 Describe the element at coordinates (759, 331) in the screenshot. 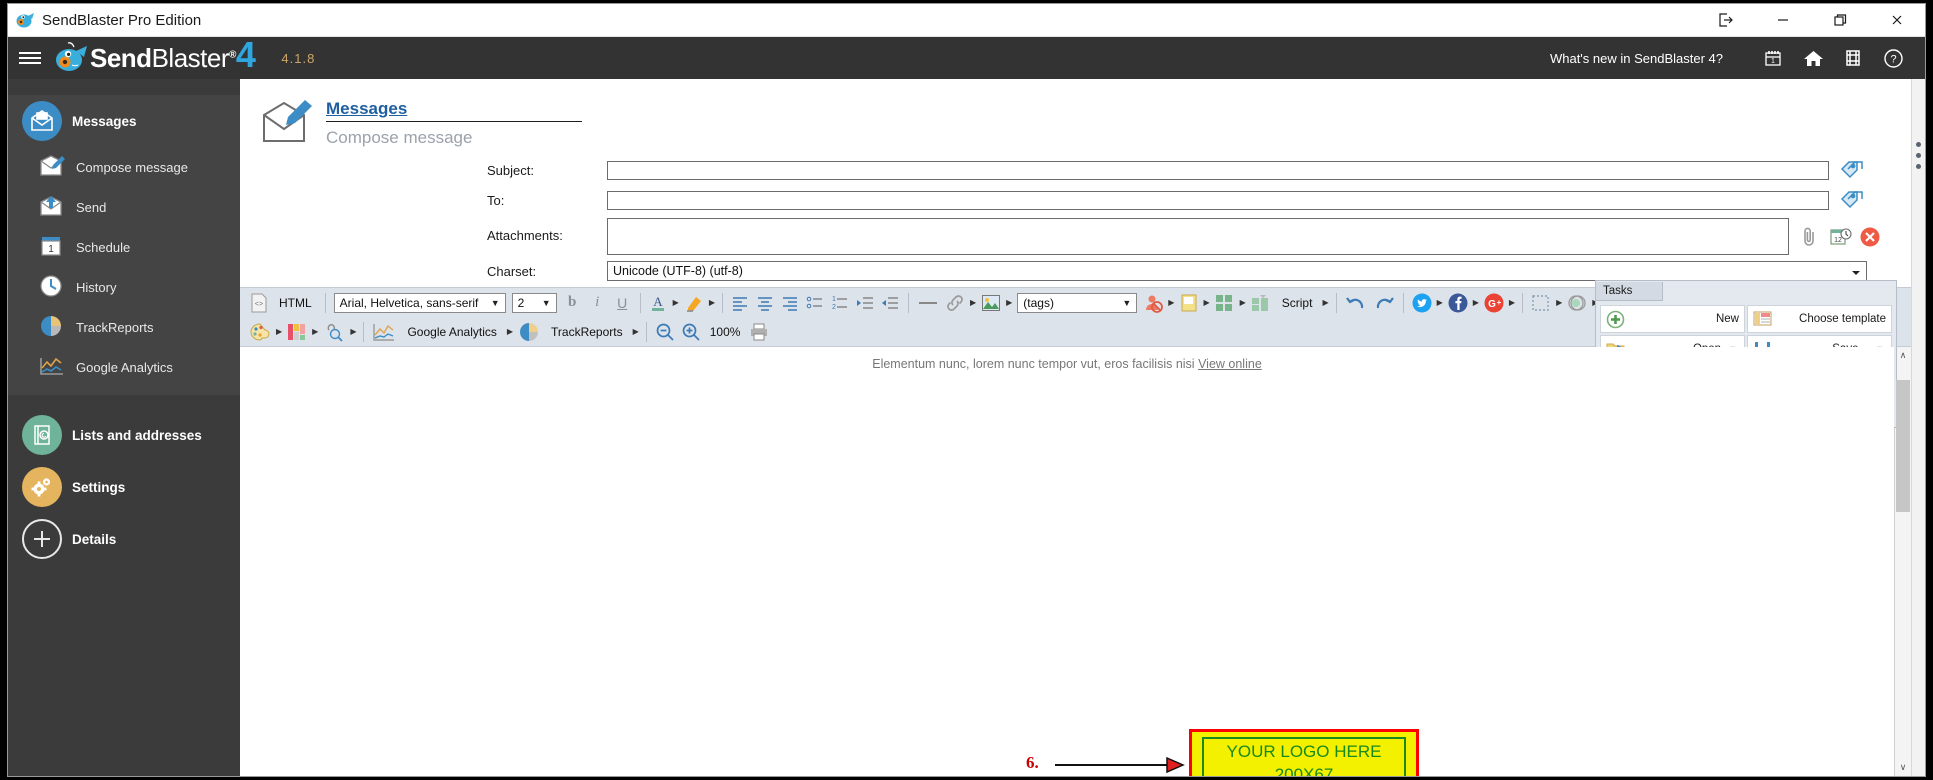

I see `print-icon` at that location.